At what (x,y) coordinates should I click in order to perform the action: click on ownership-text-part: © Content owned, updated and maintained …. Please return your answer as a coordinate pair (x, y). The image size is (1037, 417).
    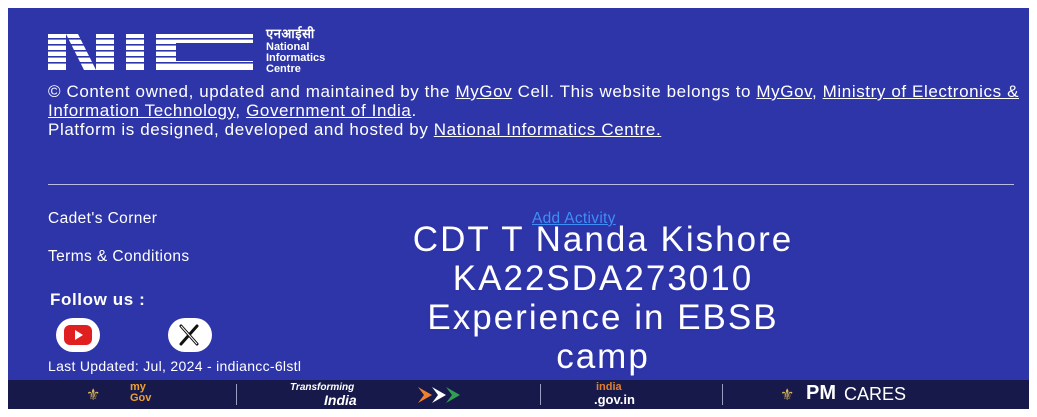
    Looking at the image, I should click on (252, 91).